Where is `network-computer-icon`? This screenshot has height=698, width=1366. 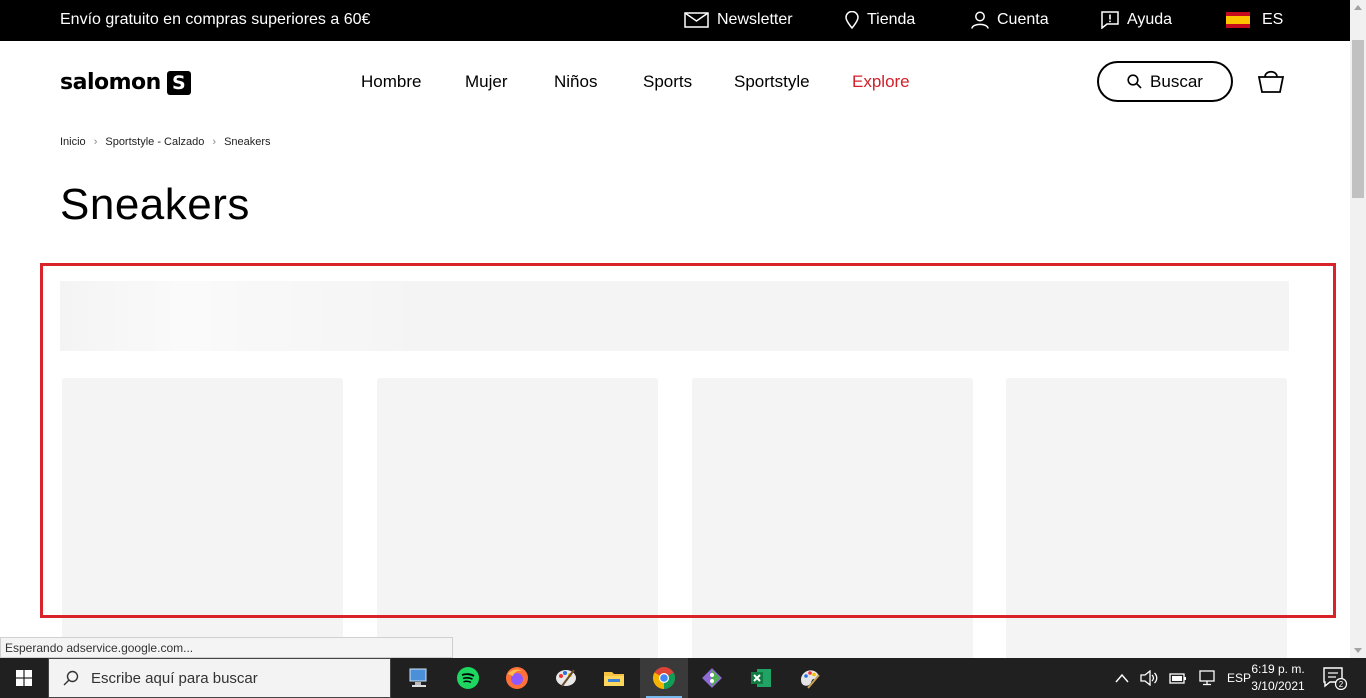
network-computer-icon is located at coordinates (418, 677).